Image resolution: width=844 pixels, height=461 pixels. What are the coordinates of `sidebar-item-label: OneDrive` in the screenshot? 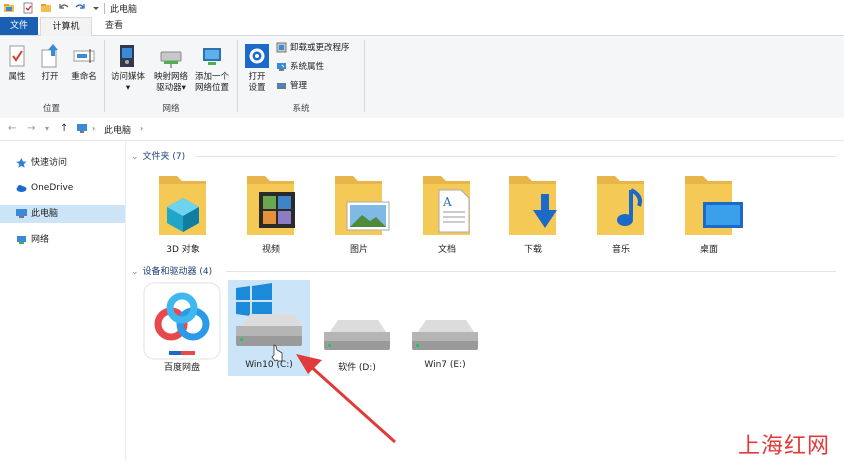 It's located at (52, 188).